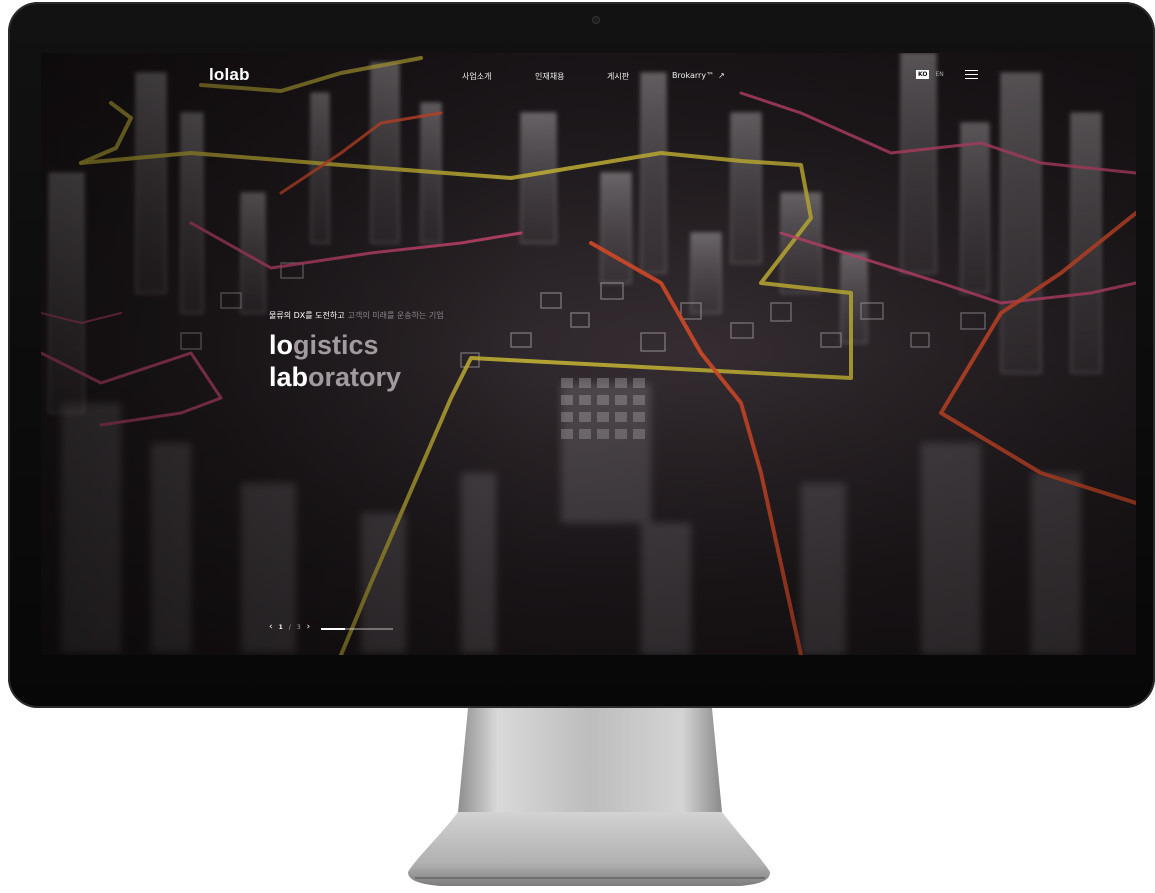 This screenshot has width=1155, height=893. I want to click on slider-pager: ‹ 1 / 3 ›, so click(290, 627).